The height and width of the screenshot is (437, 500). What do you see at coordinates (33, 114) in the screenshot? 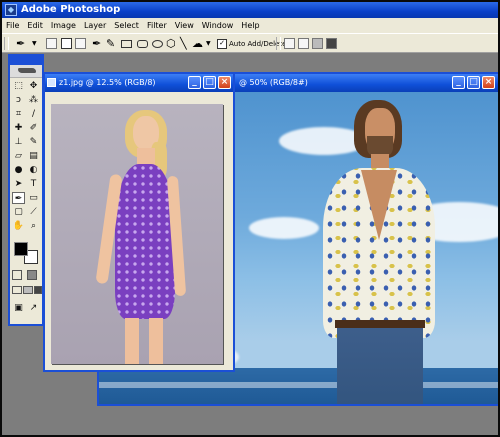
I see `slice-icon: ∕` at bounding box center [33, 114].